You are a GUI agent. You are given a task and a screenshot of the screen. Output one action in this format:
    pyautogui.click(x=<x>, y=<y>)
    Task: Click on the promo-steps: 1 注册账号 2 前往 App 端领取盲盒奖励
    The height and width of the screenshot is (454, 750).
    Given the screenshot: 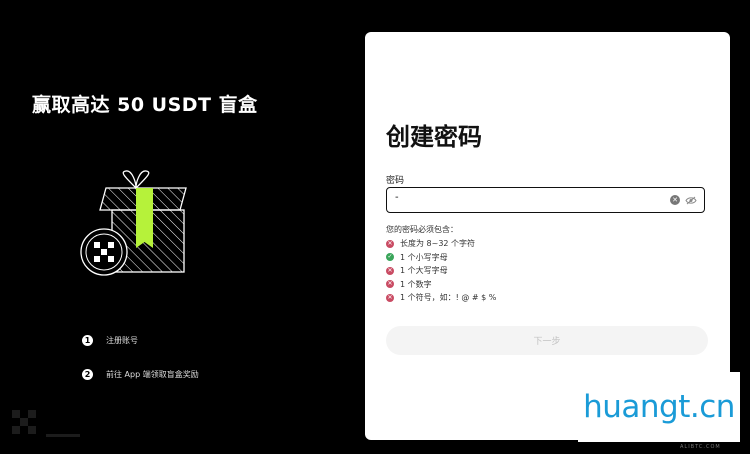 What is the action you would take?
    pyautogui.click(x=140, y=367)
    